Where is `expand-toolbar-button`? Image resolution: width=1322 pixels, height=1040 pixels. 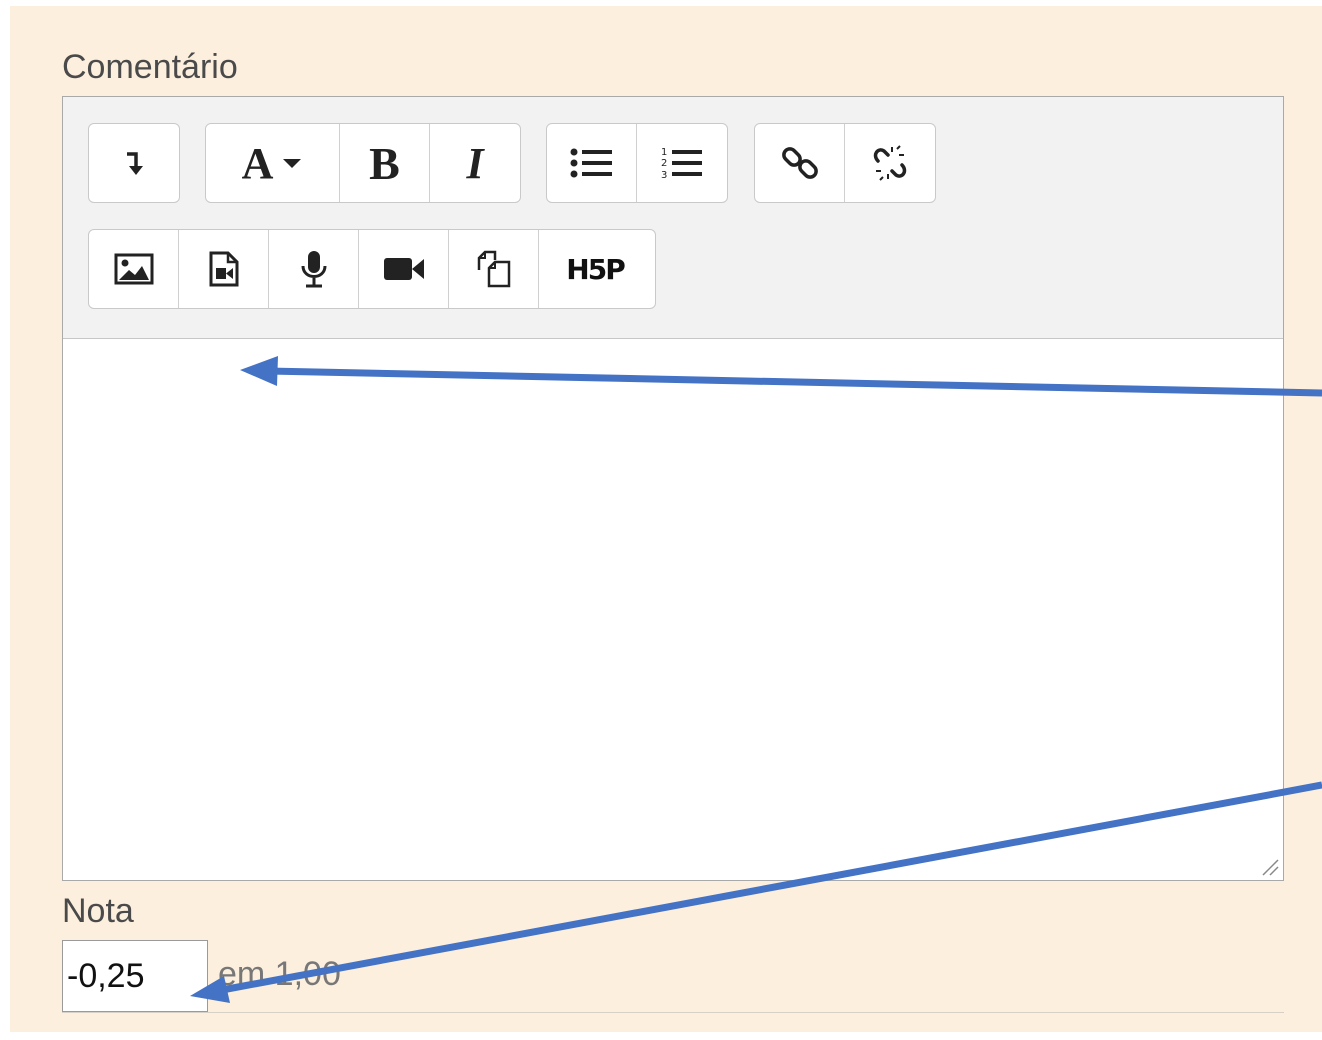
expand-toolbar-button is located at coordinates (134, 163).